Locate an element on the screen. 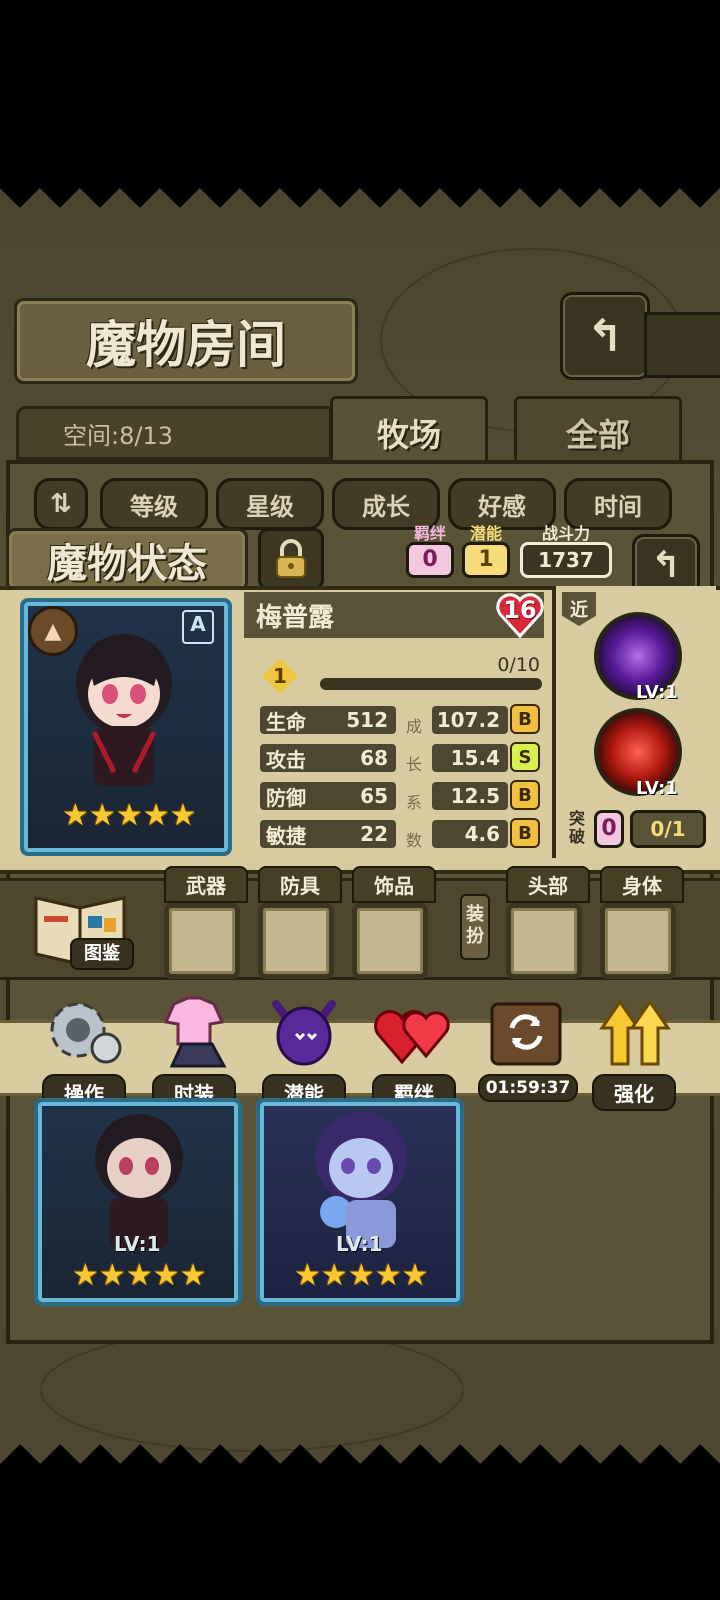  outfit-icon is located at coordinates (195, 1032).